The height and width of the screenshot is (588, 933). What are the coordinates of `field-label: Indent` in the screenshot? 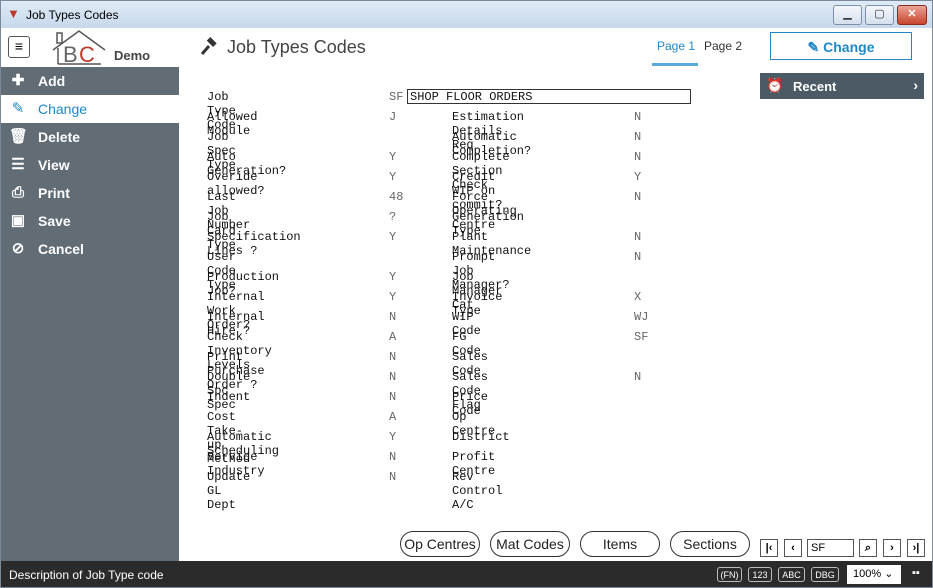 It's located at (229, 397).